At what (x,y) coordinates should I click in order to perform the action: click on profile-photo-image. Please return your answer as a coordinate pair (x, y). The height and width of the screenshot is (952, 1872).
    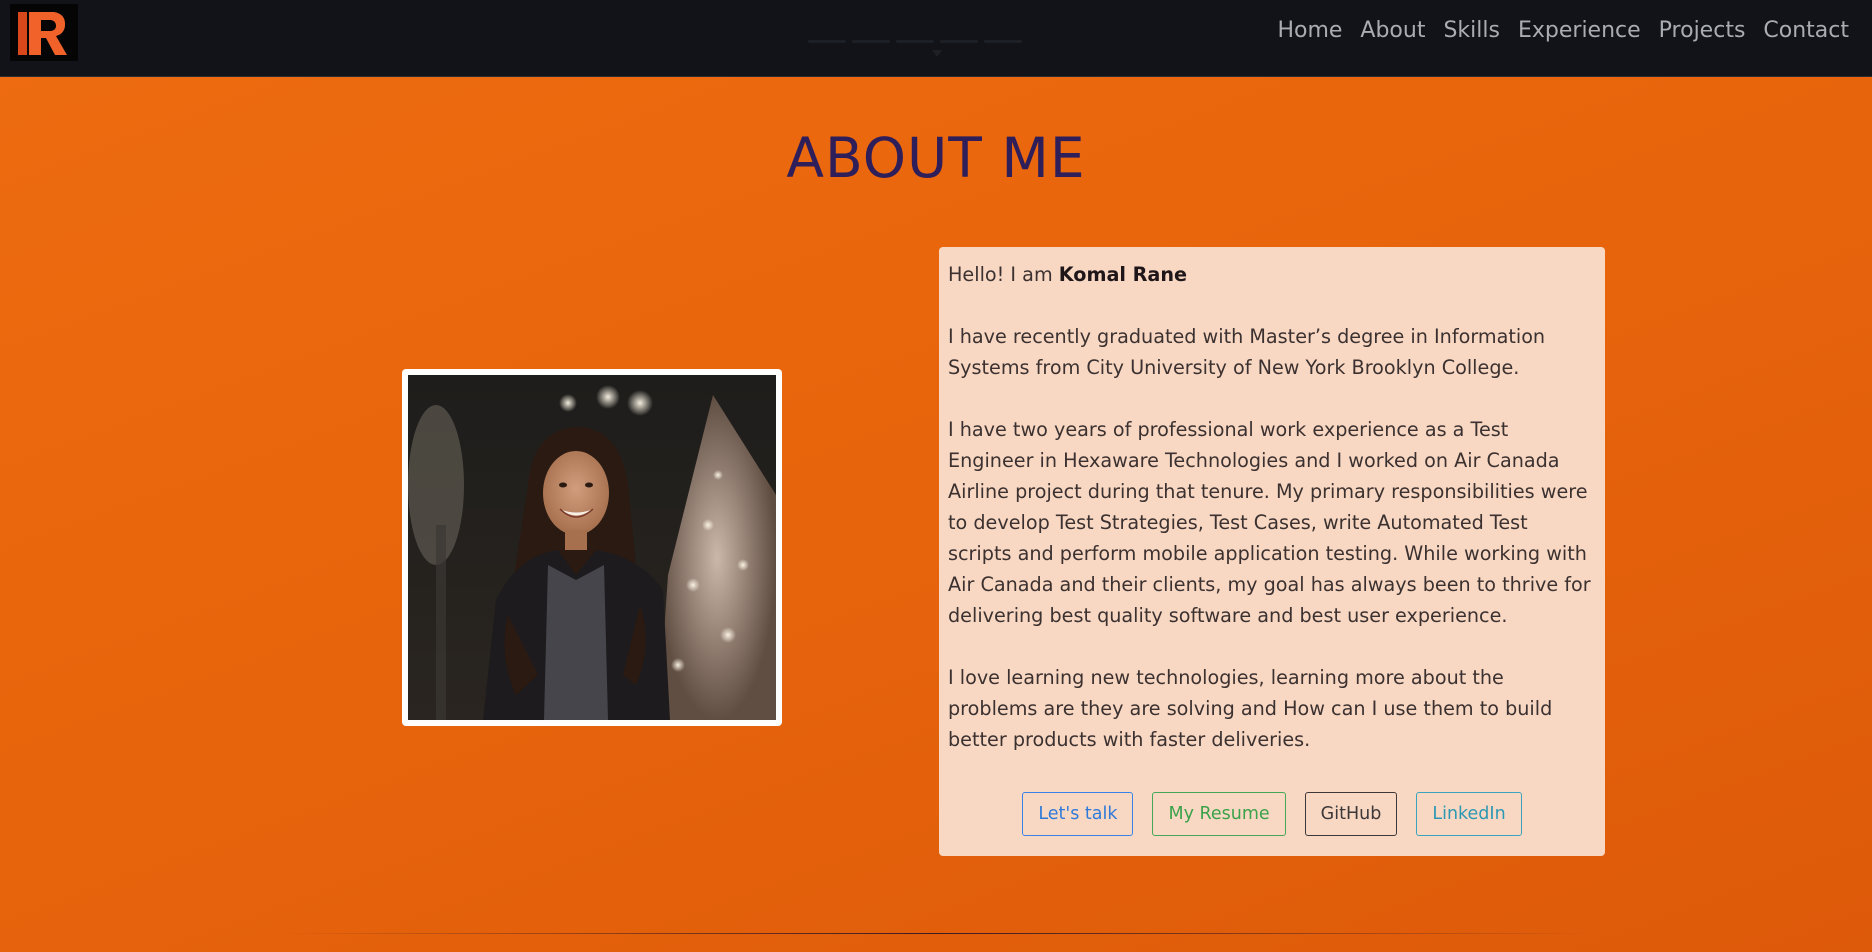
    Looking at the image, I should click on (592, 547).